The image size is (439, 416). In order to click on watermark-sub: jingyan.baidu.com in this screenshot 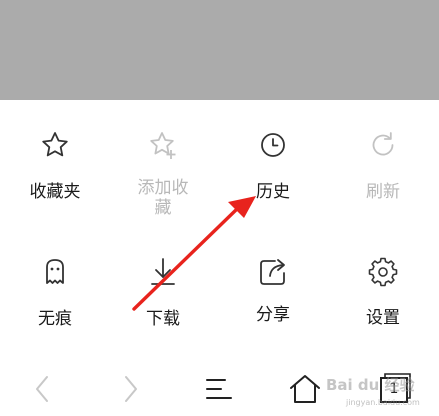, I will do `click(383, 402)`.